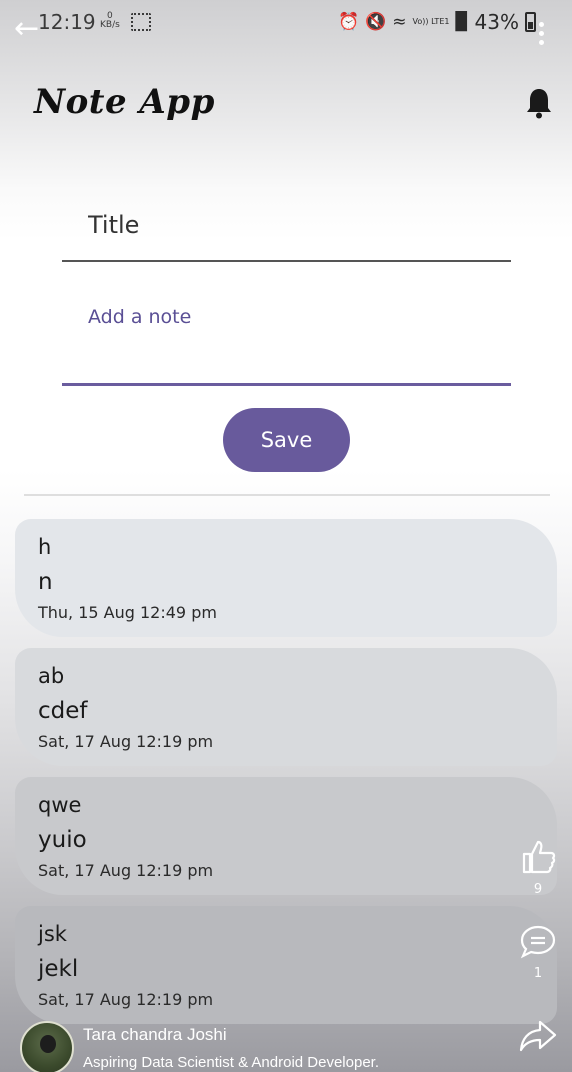 Image resolution: width=572 pixels, height=1072 pixels. I want to click on note-card: ab cdef Sat, 17 Aug 12:19 pm, so click(286, 707).